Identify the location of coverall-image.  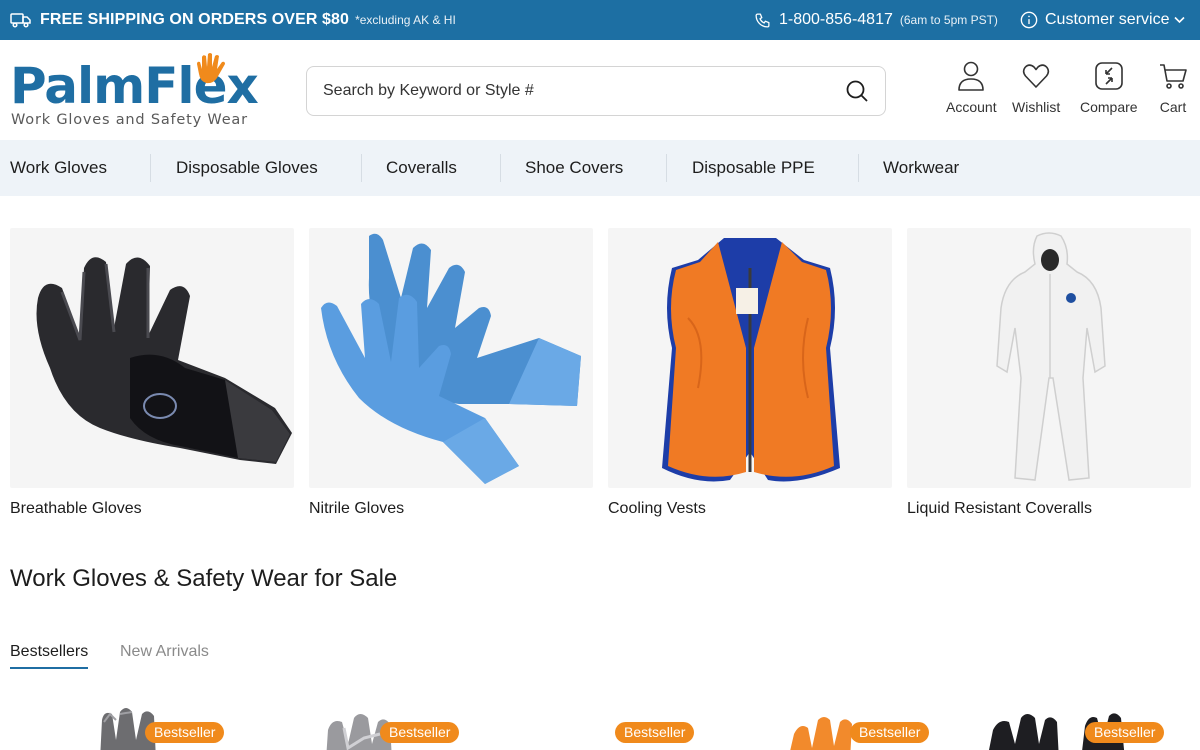
(1049, 358).